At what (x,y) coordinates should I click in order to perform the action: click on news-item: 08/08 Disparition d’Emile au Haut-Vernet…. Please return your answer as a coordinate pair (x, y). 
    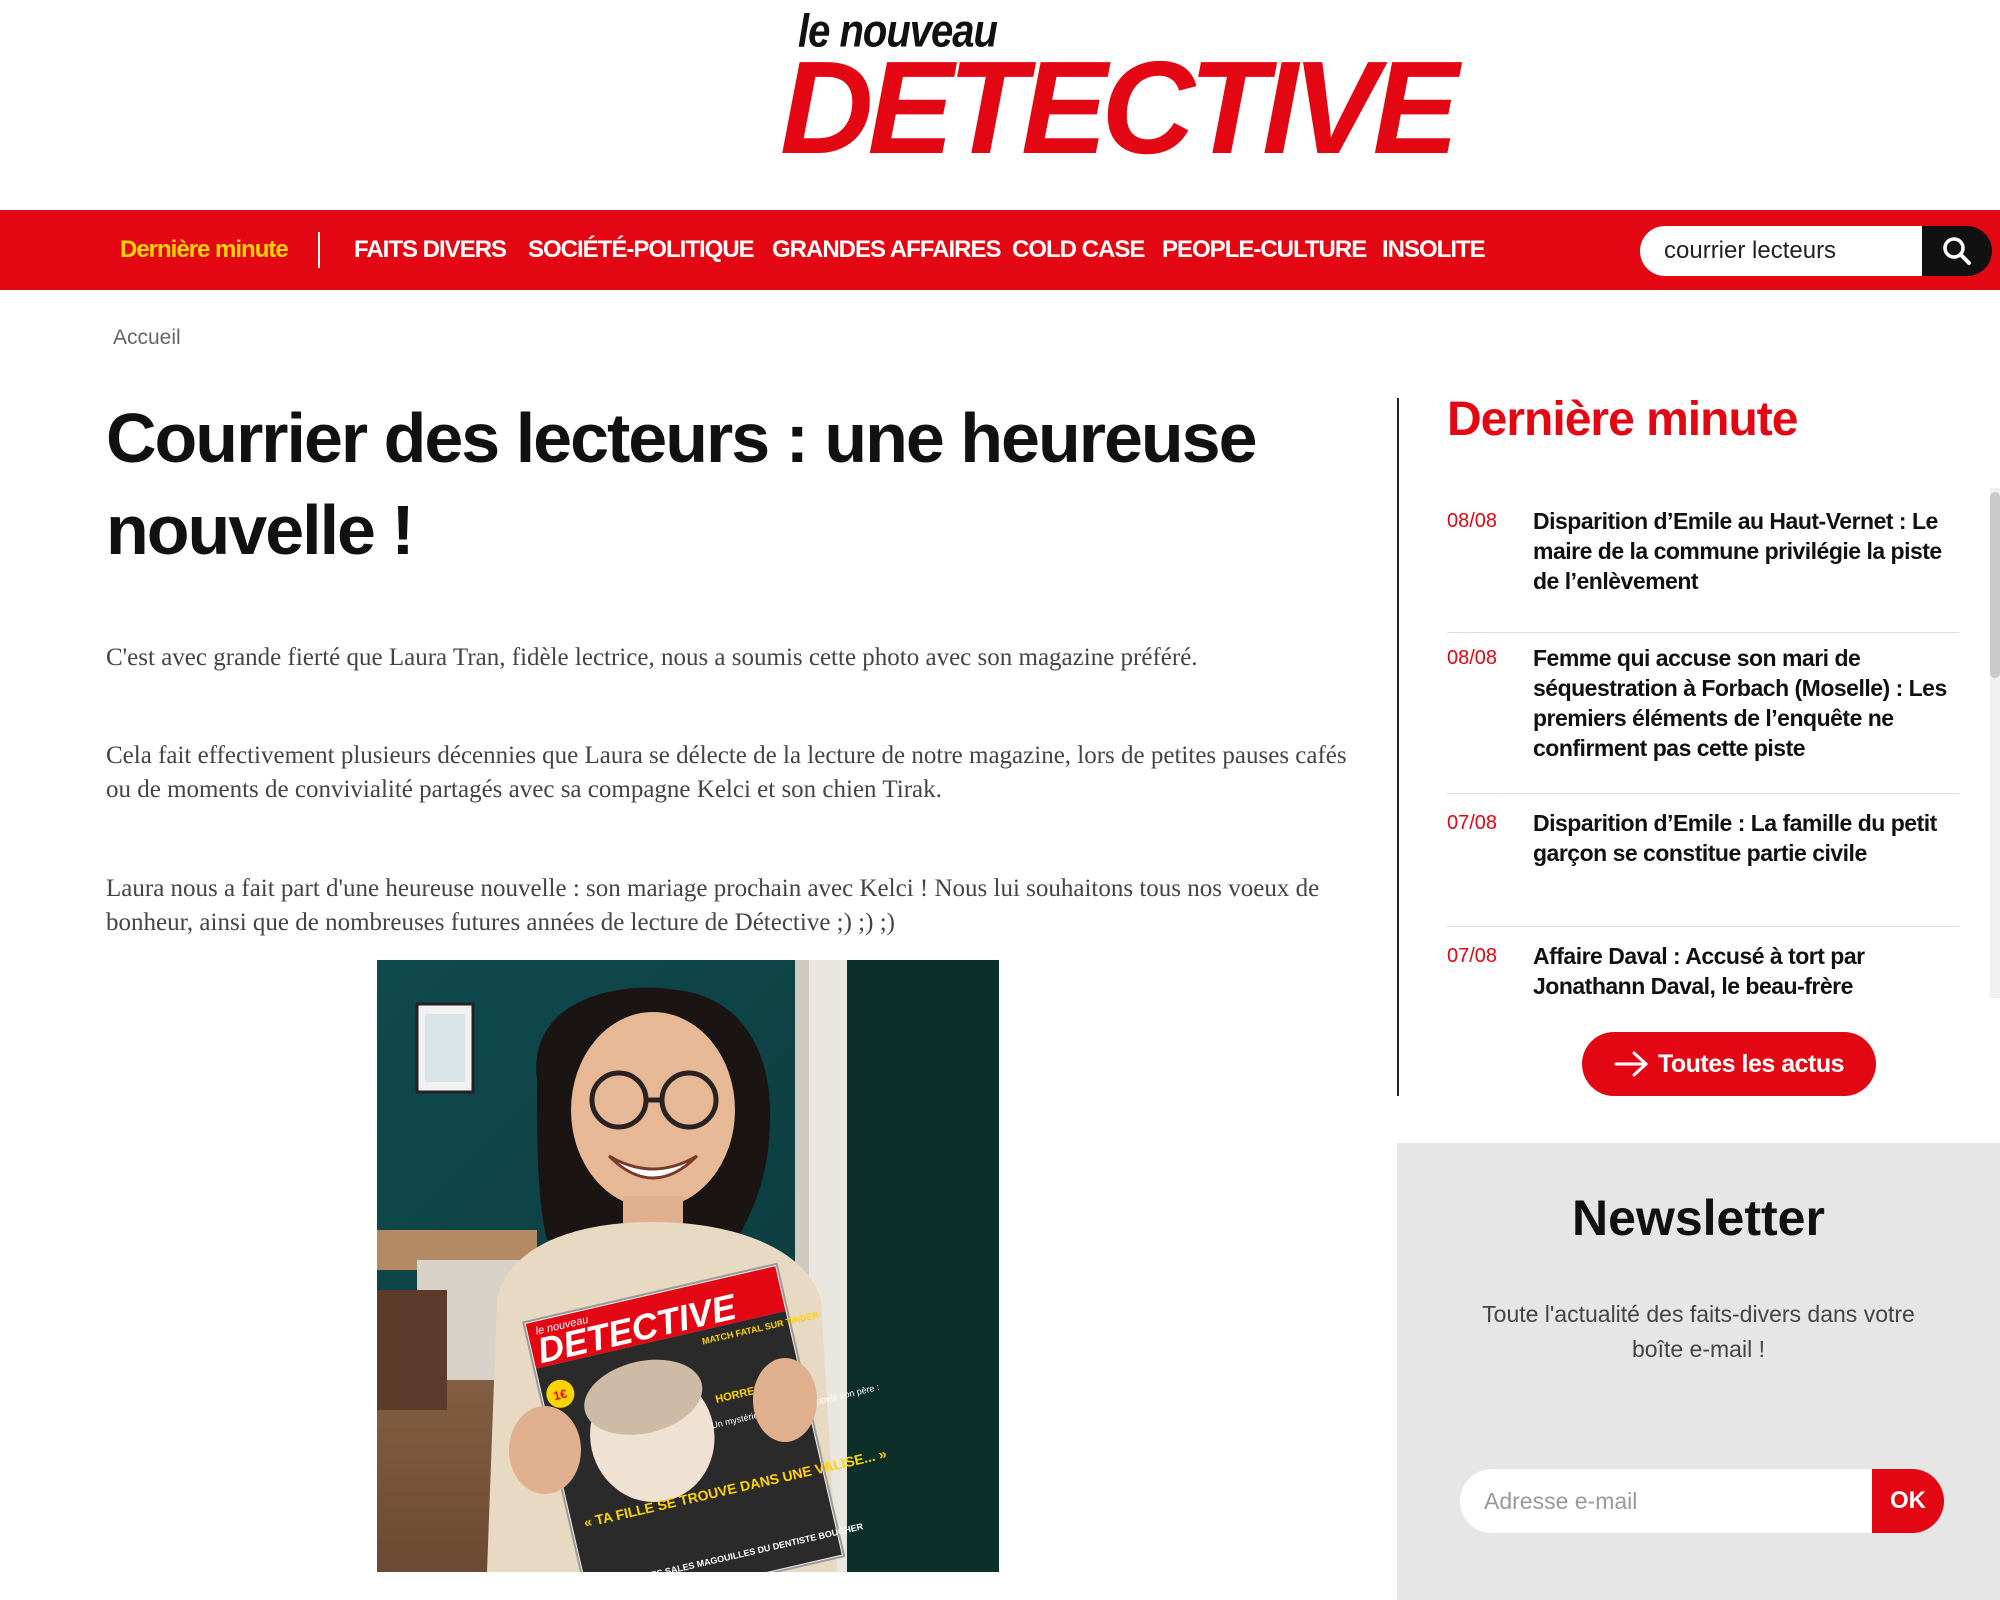
    Looking at the image, I should click on (1703, 566).